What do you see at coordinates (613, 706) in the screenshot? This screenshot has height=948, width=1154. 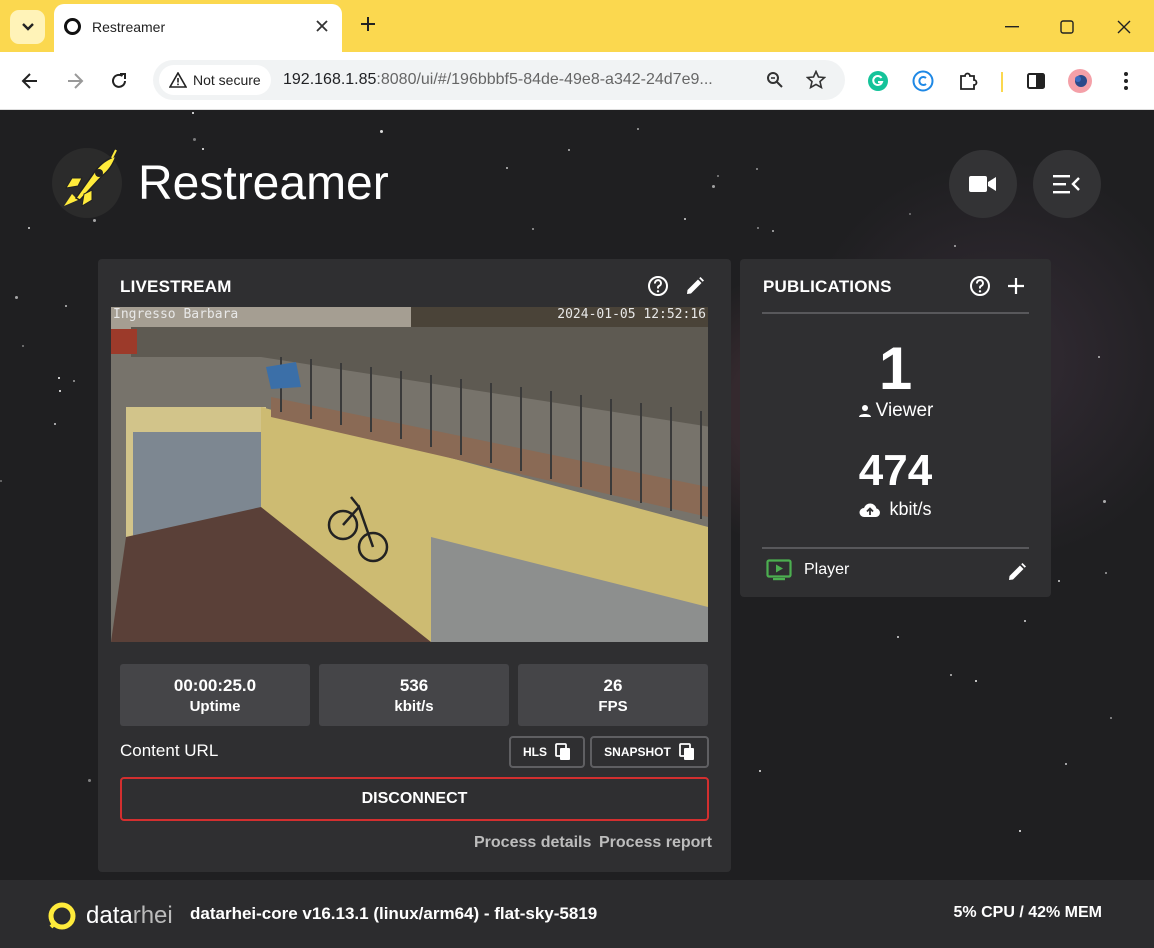 I see `fps-label: FPS` at bounding box center [613, 706].